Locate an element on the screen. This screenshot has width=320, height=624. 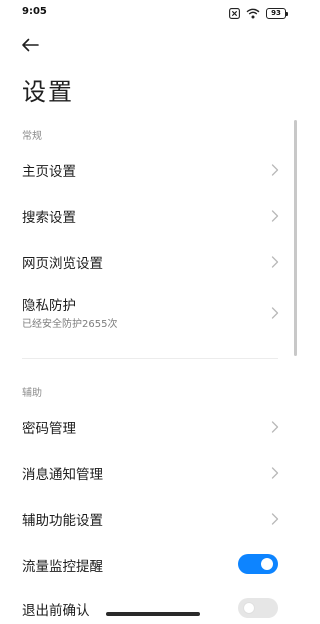
close-box-icon is located at coordinates (234, 13).